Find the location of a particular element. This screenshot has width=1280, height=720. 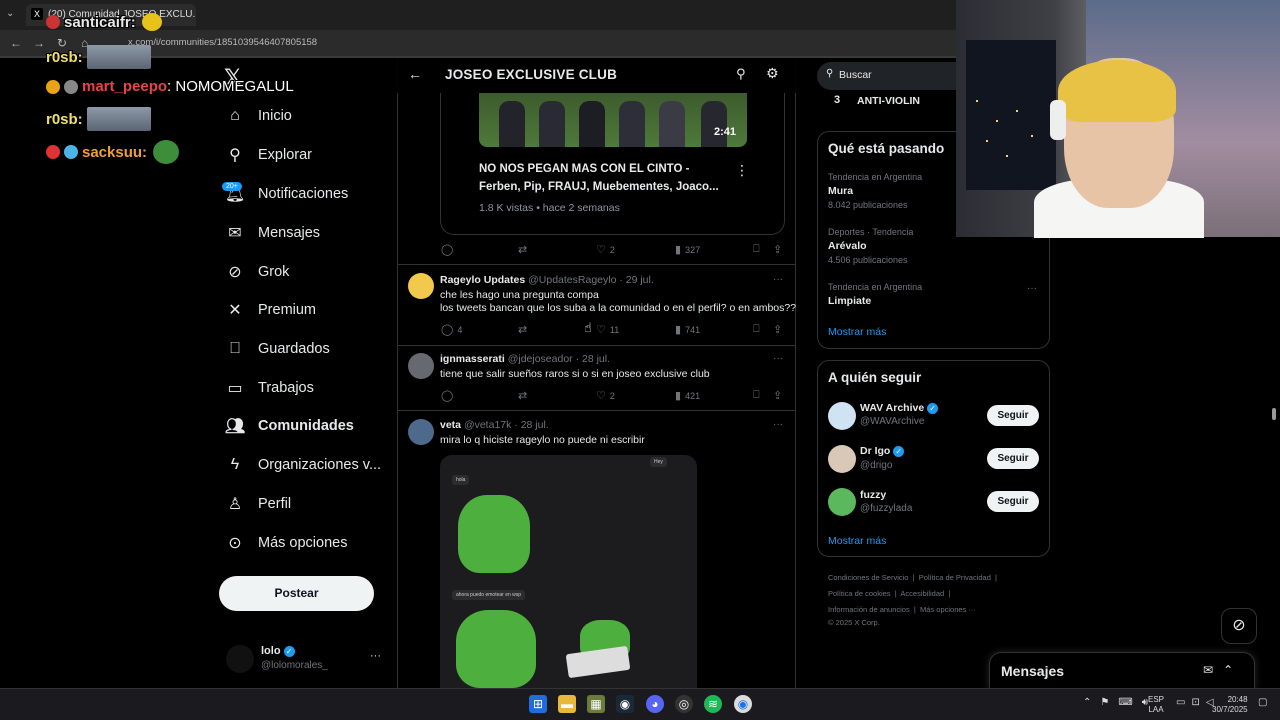

gear-icon: ⚙ is located at coordinates (772, 73).